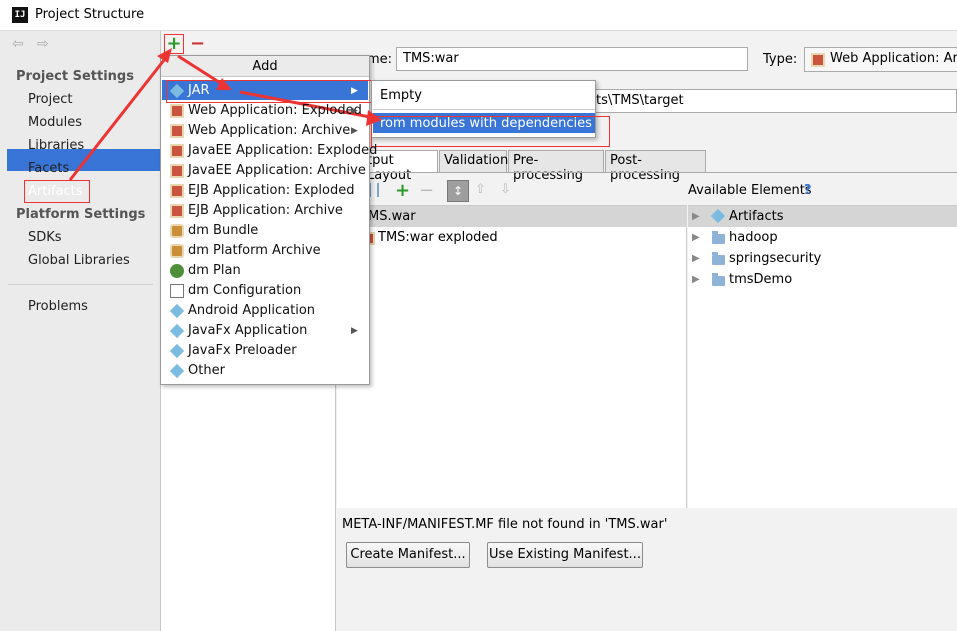 The height and width of the screenshot is (631, 957). What do you see at coordinates (271, 190) in the screenshot?
I see `menu-item-ejb-application-exploded: EJB Application: Exploded` at bounding box center [271, 190].